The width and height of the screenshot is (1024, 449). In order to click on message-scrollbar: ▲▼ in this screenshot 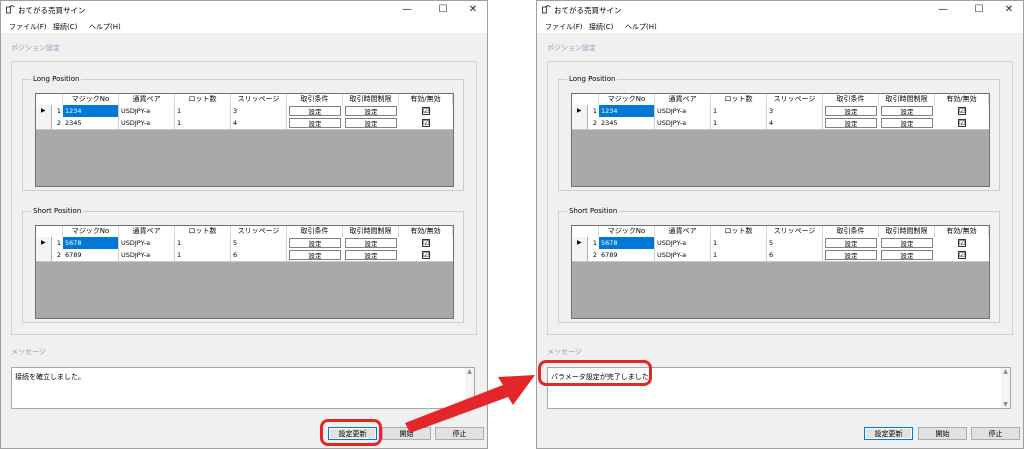, I will do `click(1005, 388)`.